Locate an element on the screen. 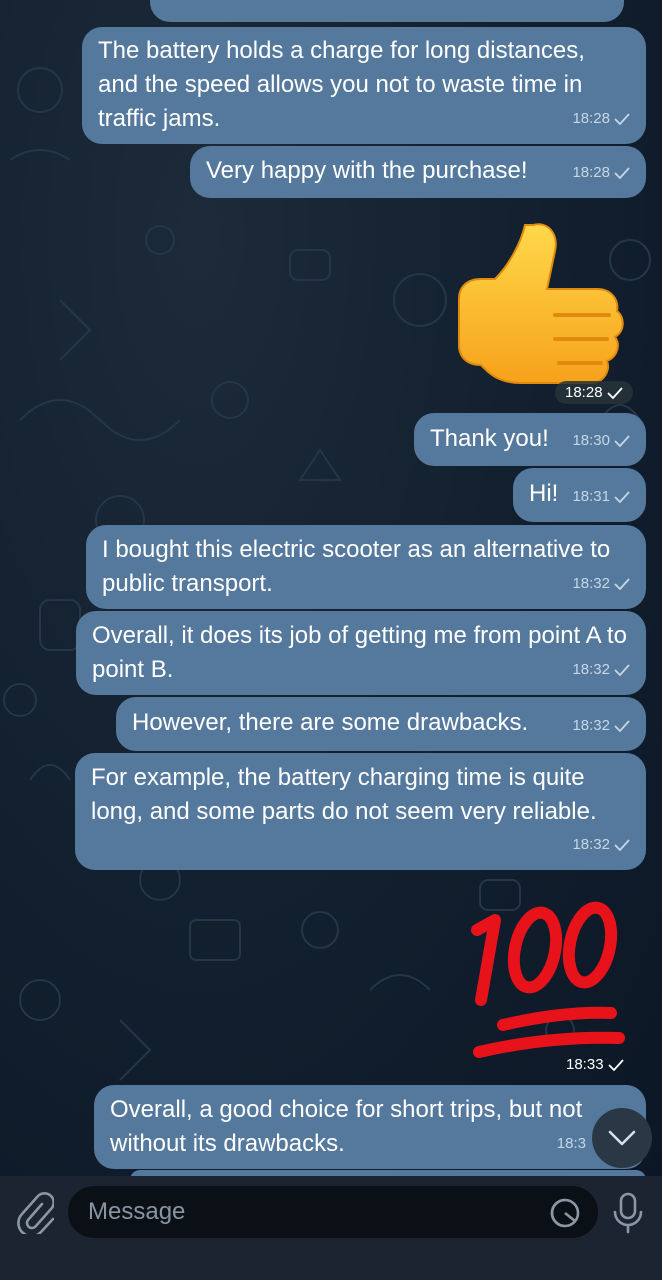 The width and height of the screenshot is (662, 1280). message-meta: 18:30 is located at coordinates (601, 441).